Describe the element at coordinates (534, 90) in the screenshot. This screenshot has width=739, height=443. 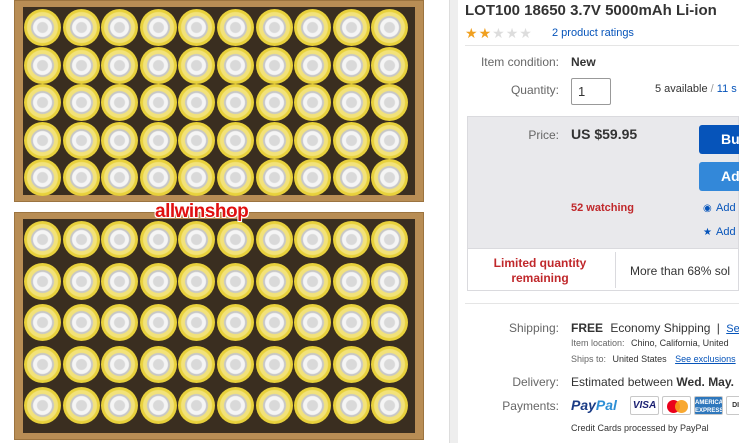
I see `quantity-label: Quantity:` at that location.